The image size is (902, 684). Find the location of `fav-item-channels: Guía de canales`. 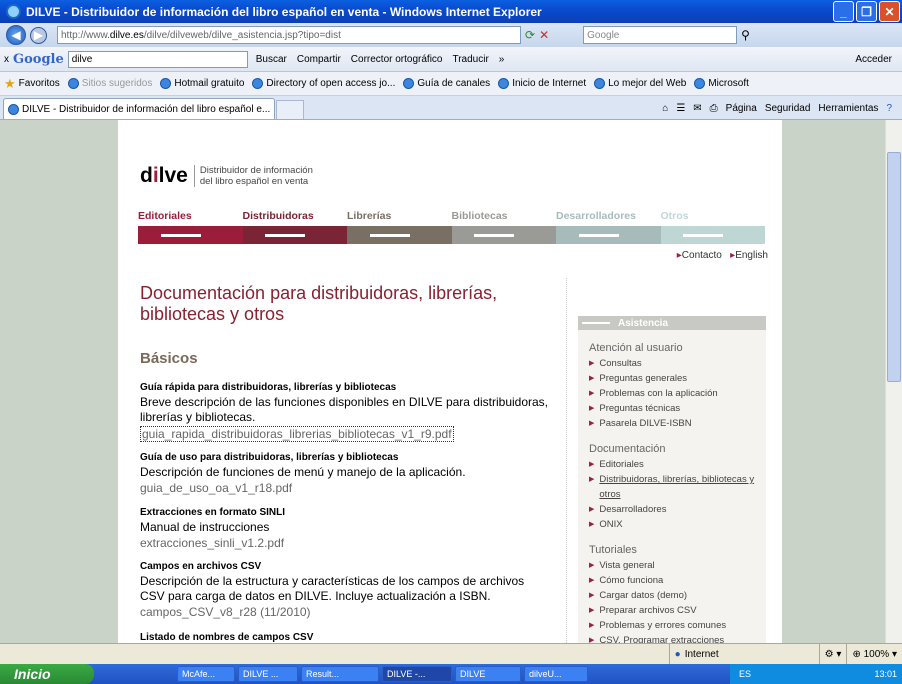

fav-item-channels: Guía de canales is located at coordinates (446, 83).